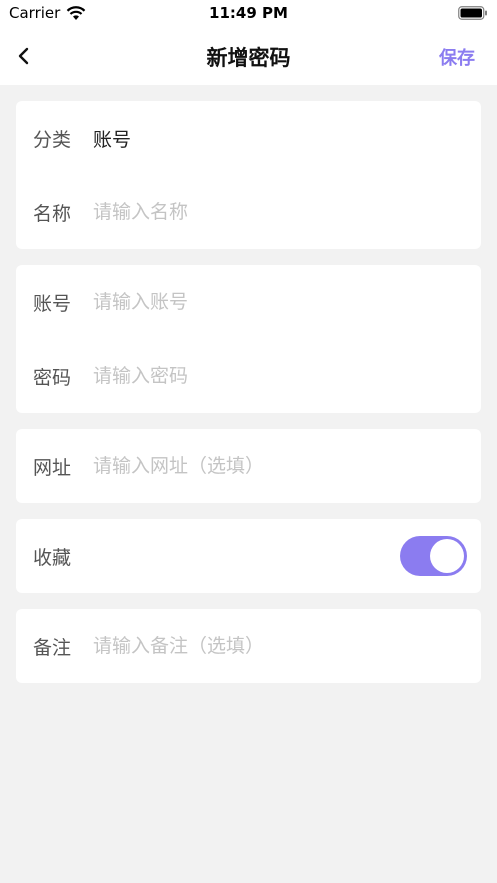  What do you see at coordinates (273, 646) in the screenshot?
I see `note-input` at bounding box center [273, 646].